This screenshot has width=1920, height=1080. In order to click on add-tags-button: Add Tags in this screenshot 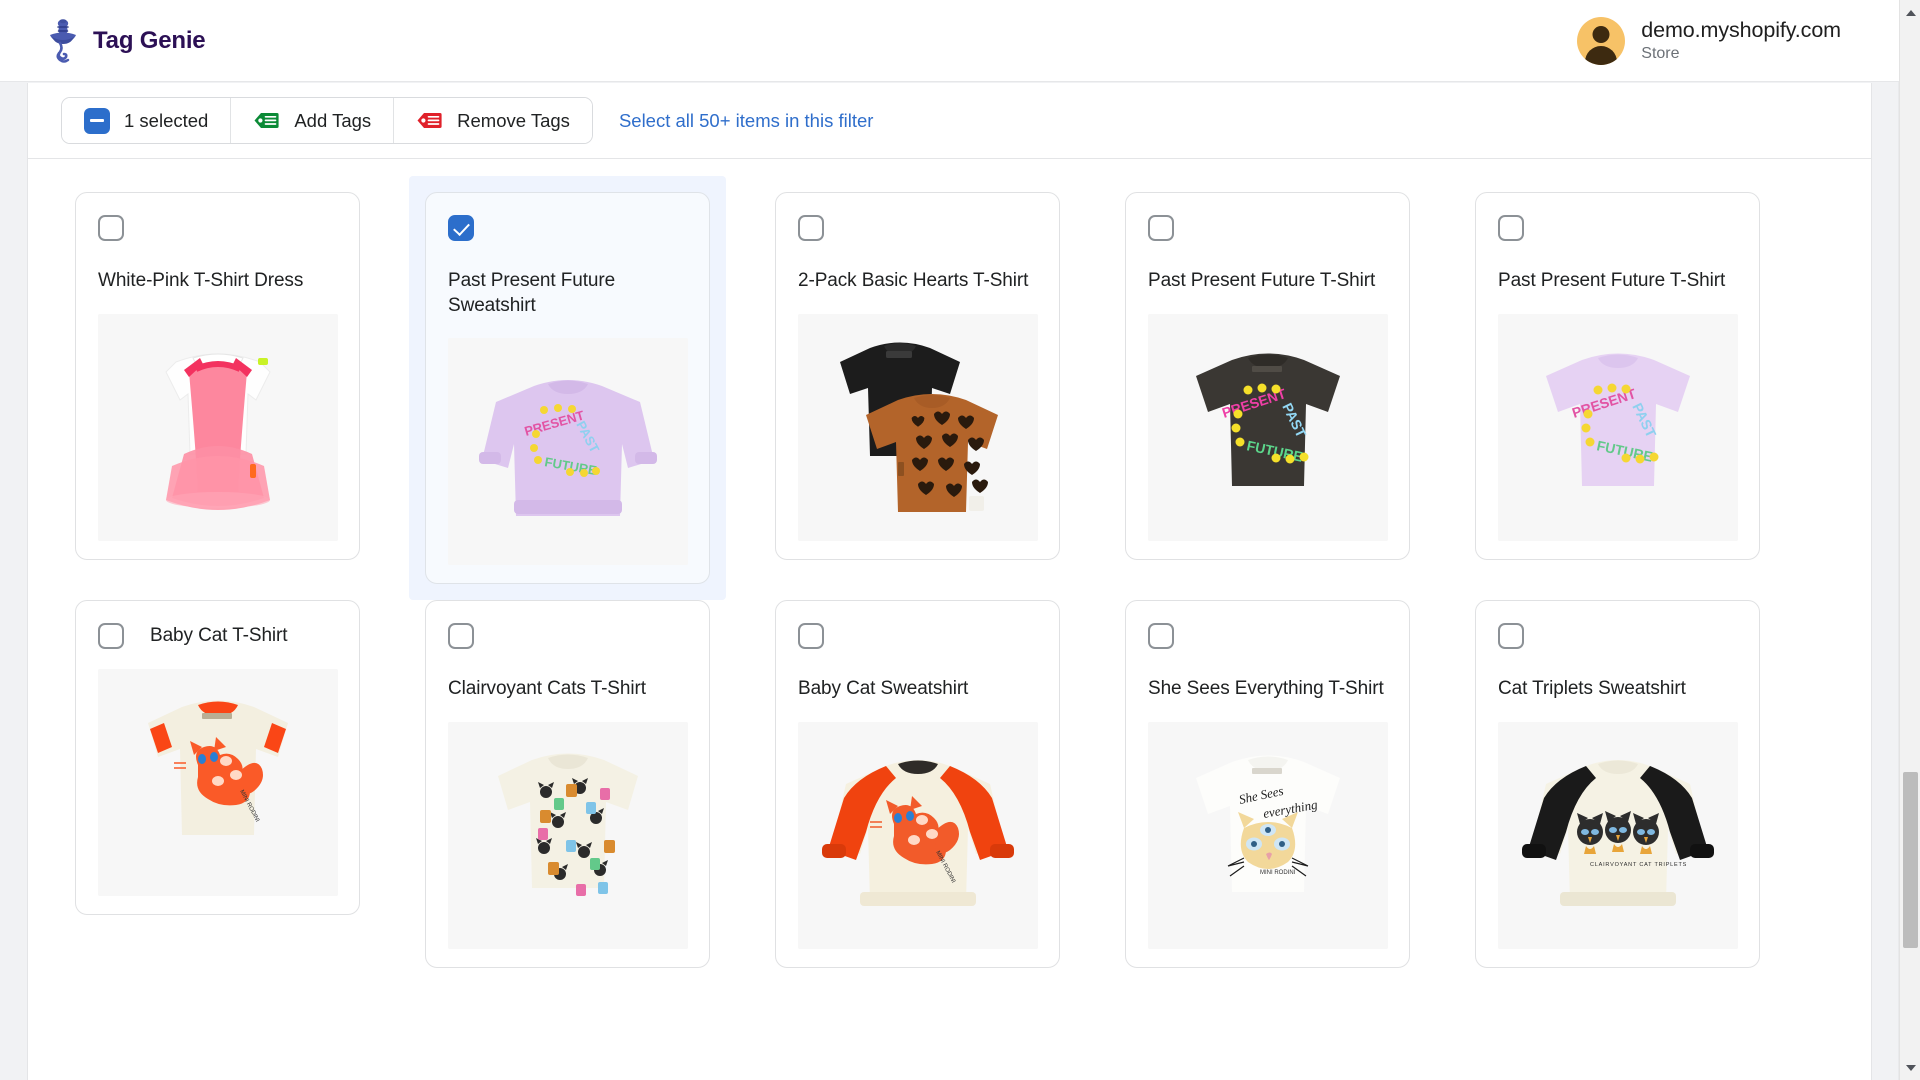, I will do `click(312, 120)`.